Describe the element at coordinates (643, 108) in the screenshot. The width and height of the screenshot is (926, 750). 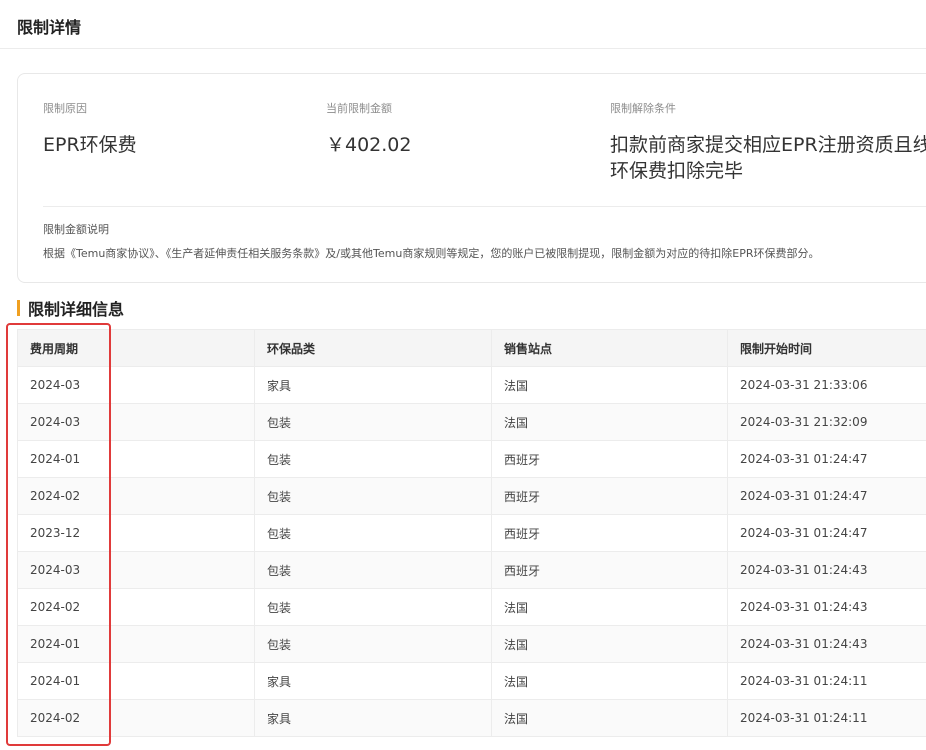
I see `condition-label: 限制解除条件` at that location.